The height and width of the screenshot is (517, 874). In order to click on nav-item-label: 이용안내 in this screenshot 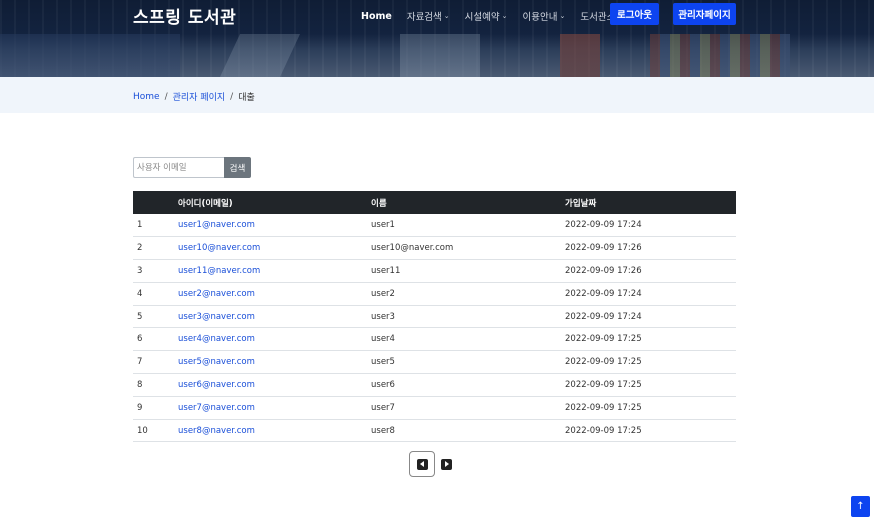, I will do `click(540, 17)`.